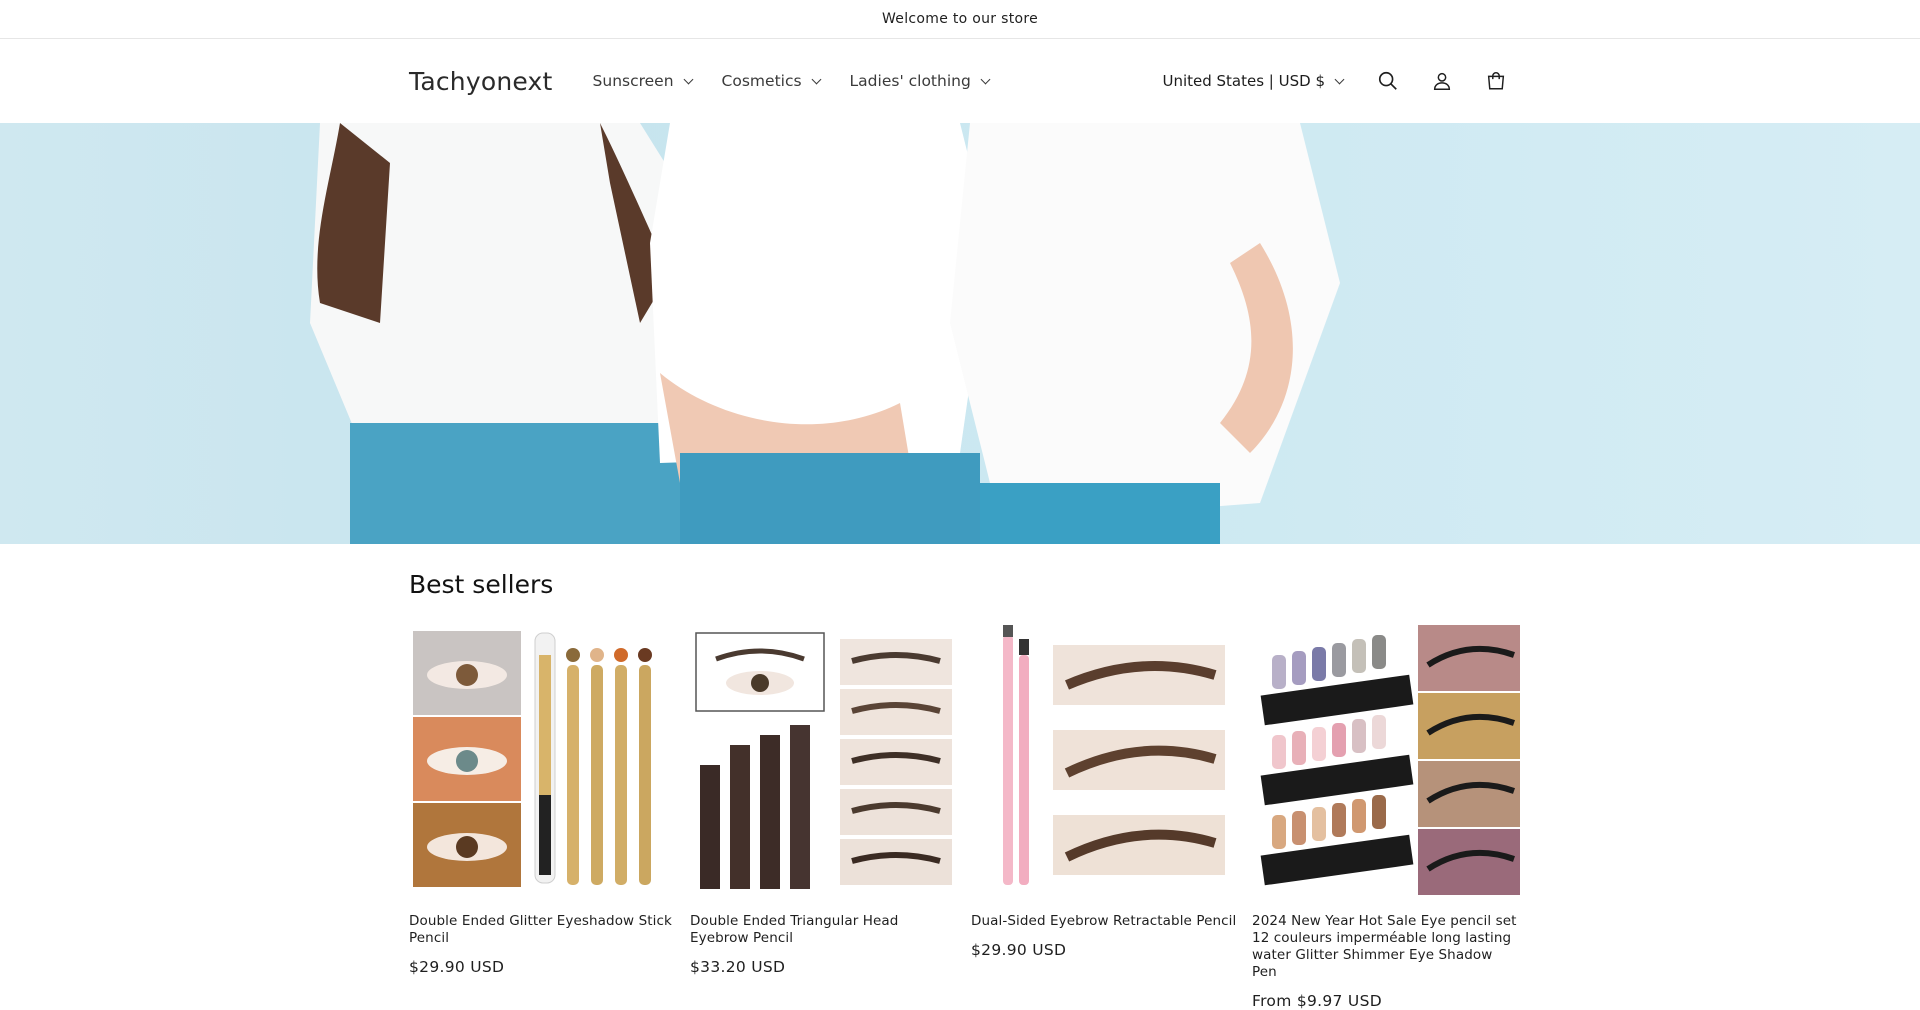 This screenshot has width=1920, height=1010. I want to click on account-button, so click(1442, 81).